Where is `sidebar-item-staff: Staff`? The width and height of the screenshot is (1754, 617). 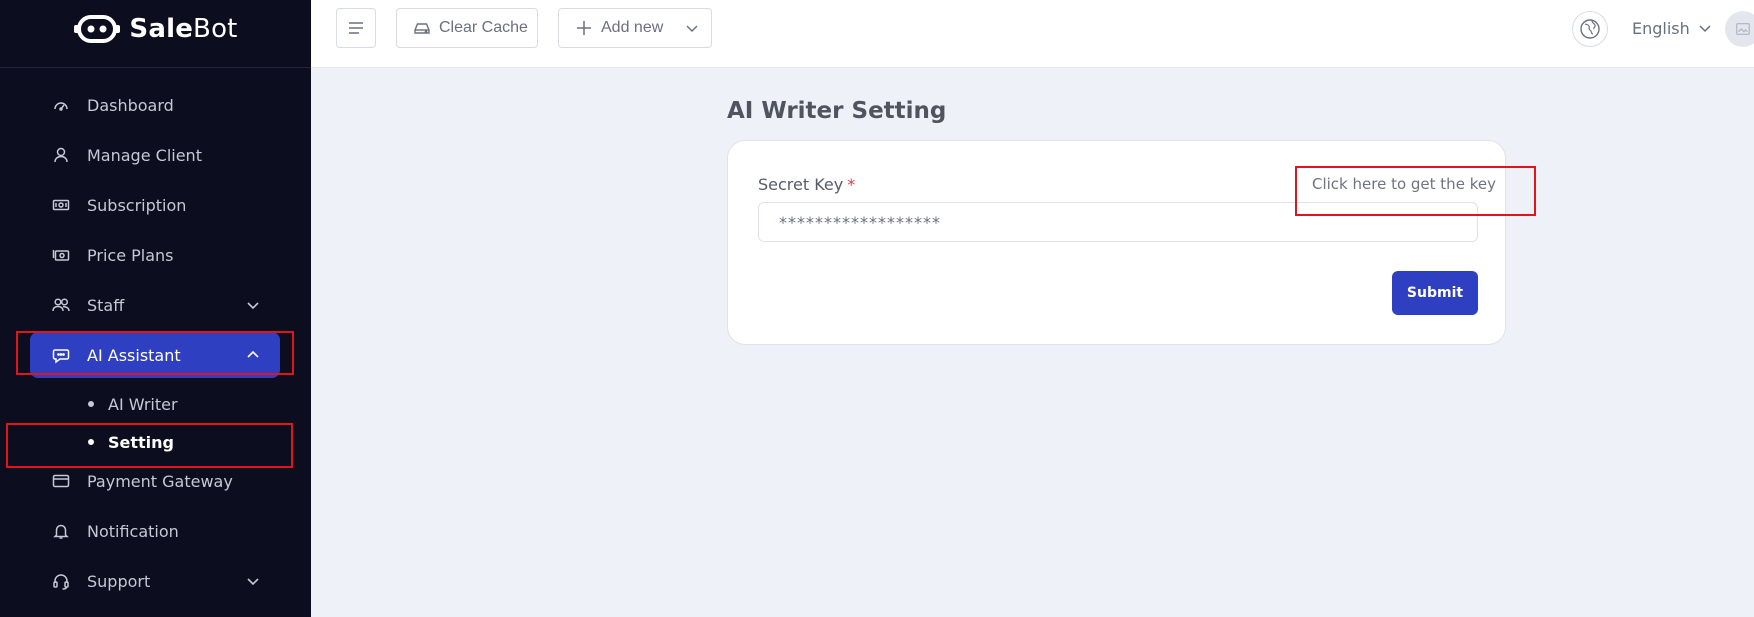
sidebar-item-staff: Staff is located at coordinates (155, 305).